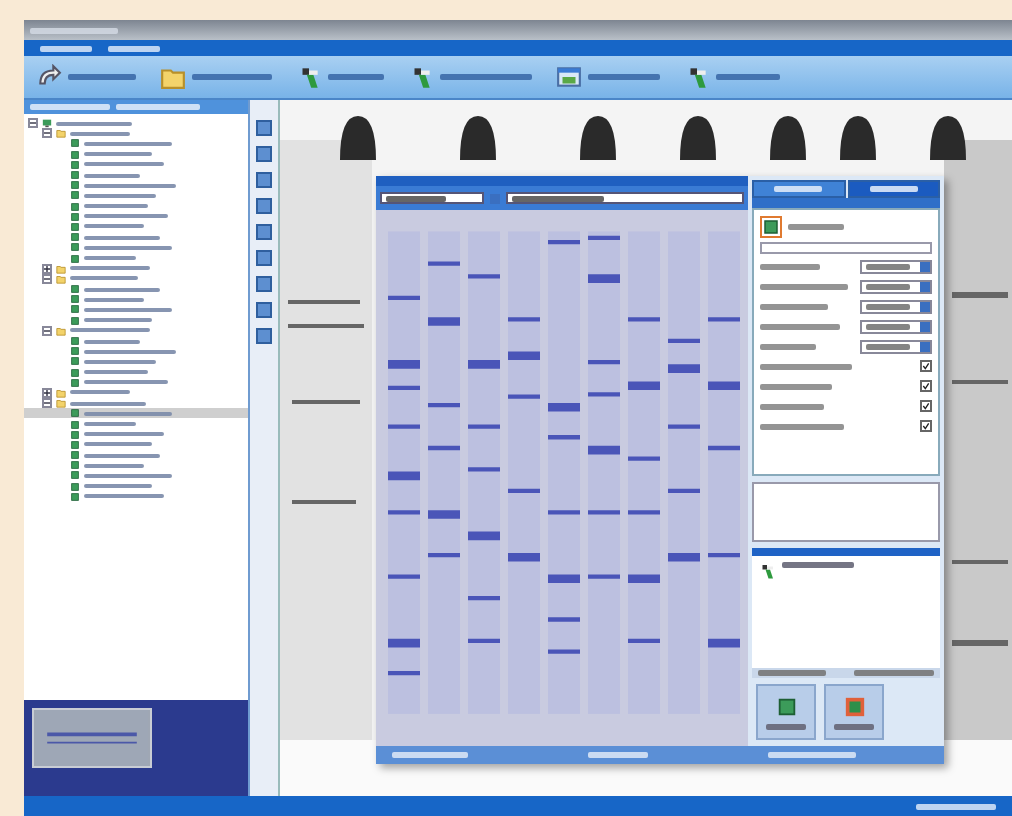  Describe the element at coordinates (47, 123) in the screenshot. I see `computer-icon` at that location.